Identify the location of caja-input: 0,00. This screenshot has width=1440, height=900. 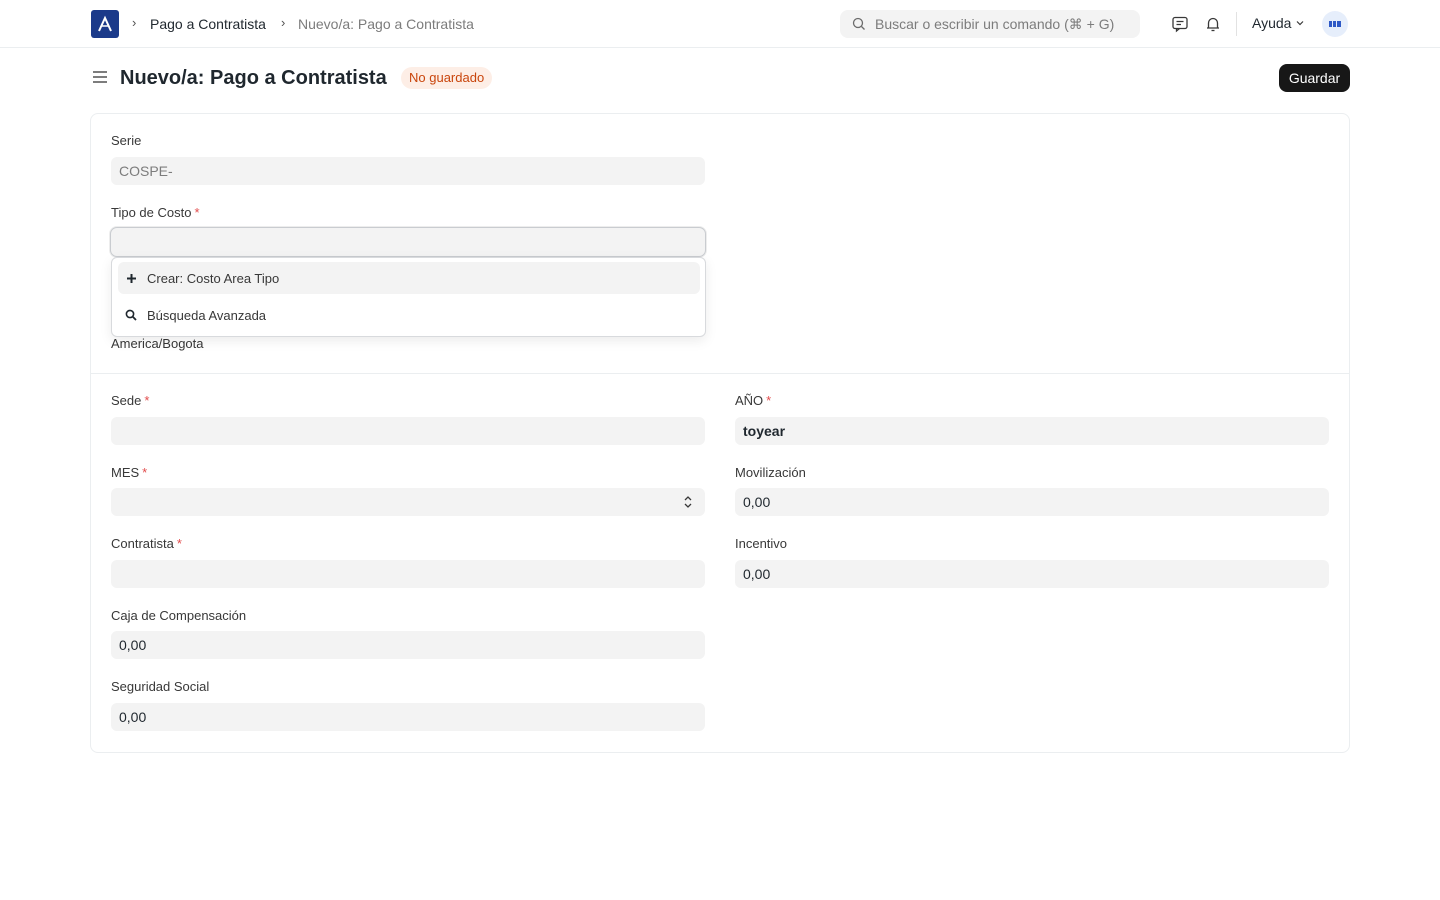
(408, 645).